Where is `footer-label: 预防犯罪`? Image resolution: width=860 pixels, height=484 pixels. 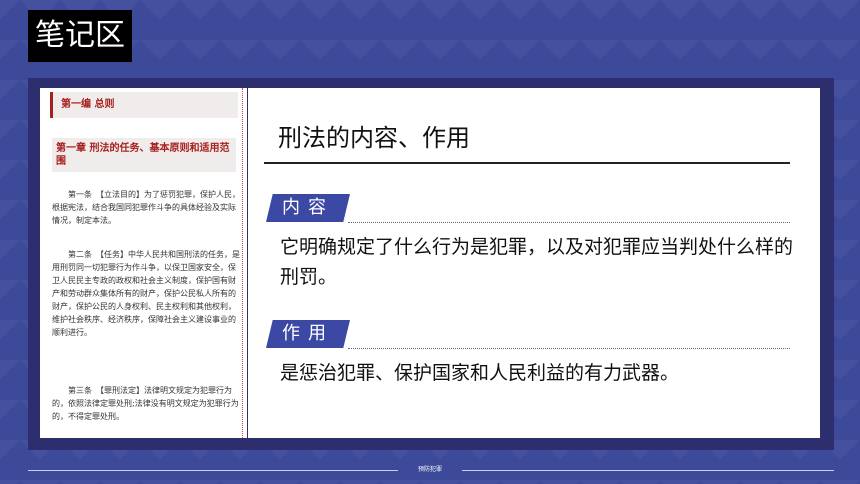
footer-label: 预防犯罪 is located at coordinates (429, 469).